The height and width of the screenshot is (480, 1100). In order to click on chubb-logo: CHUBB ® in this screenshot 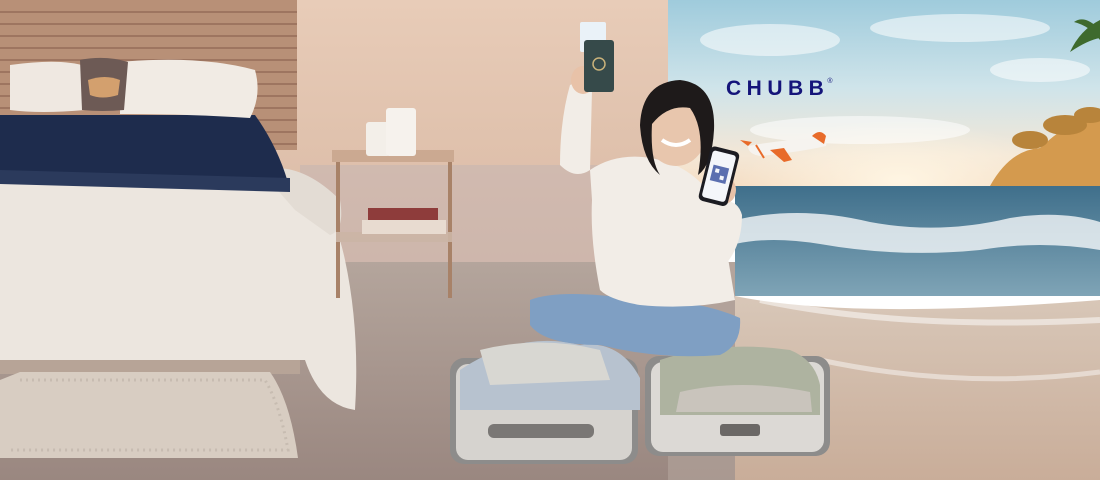, I will do `click(809, 91)`.